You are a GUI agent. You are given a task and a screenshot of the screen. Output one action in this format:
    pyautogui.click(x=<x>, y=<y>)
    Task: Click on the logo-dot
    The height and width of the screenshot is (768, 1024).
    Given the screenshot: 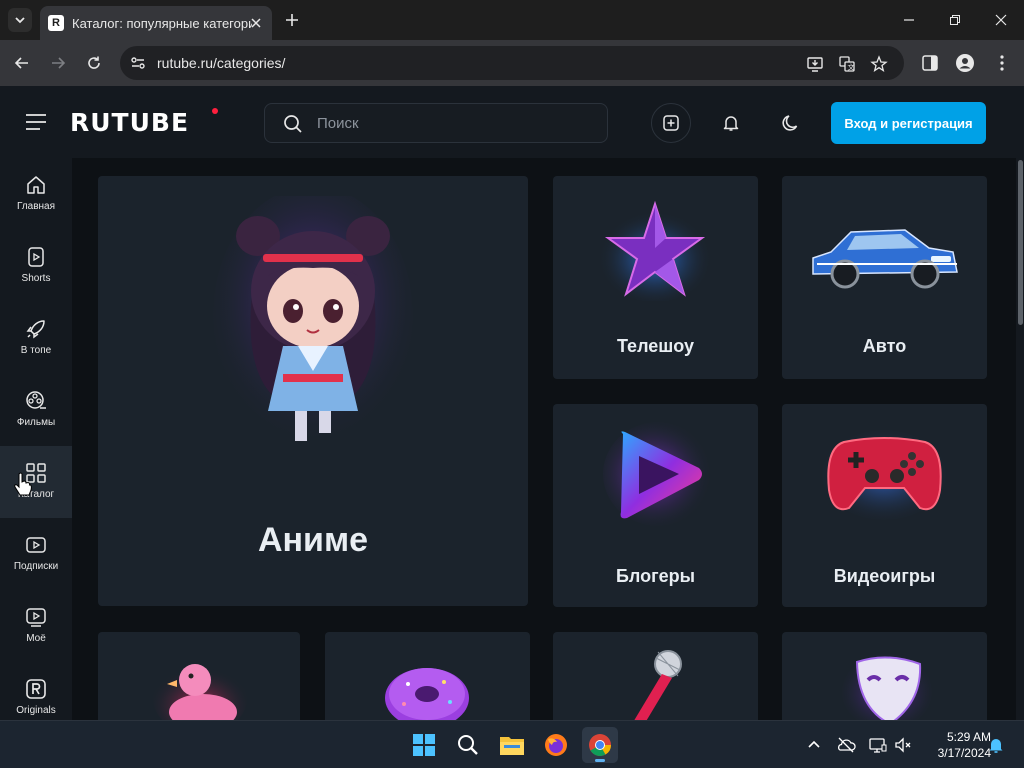 What is the action you would take?
    pyautogui.click(x=215, y=111)
    